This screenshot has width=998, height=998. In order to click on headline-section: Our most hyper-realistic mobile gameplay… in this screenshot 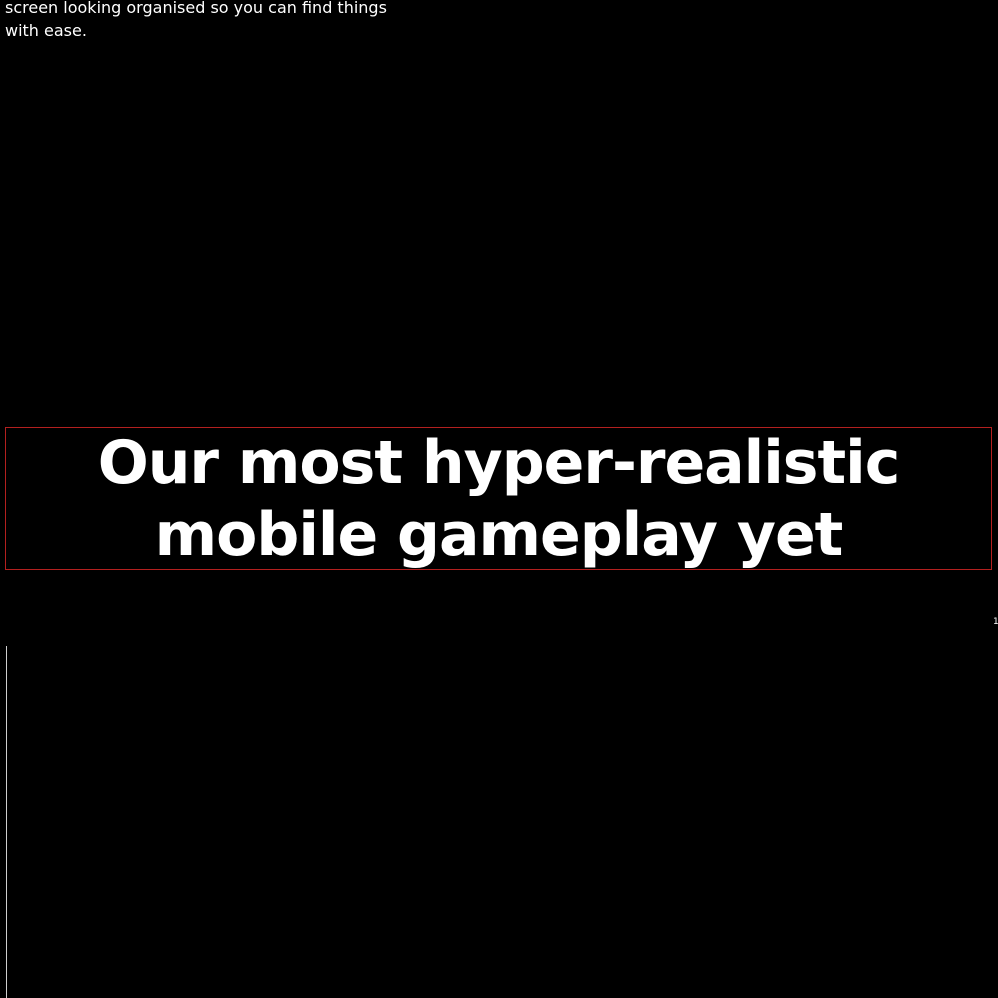, I will do `click(498, 498)`.